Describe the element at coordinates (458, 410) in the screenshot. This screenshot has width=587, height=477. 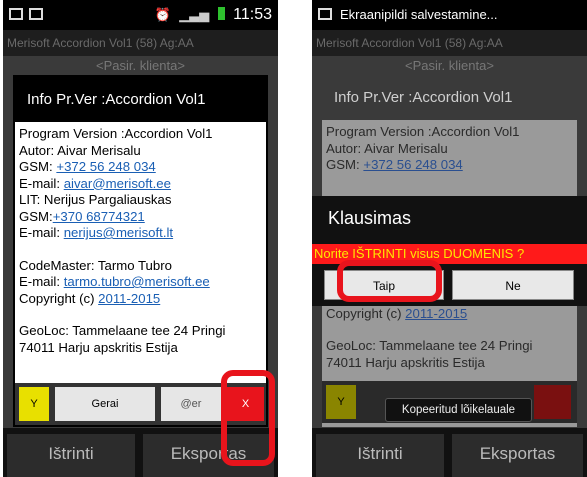
I see `copied-toast: Kopeeritud lõikelauale` at that location.